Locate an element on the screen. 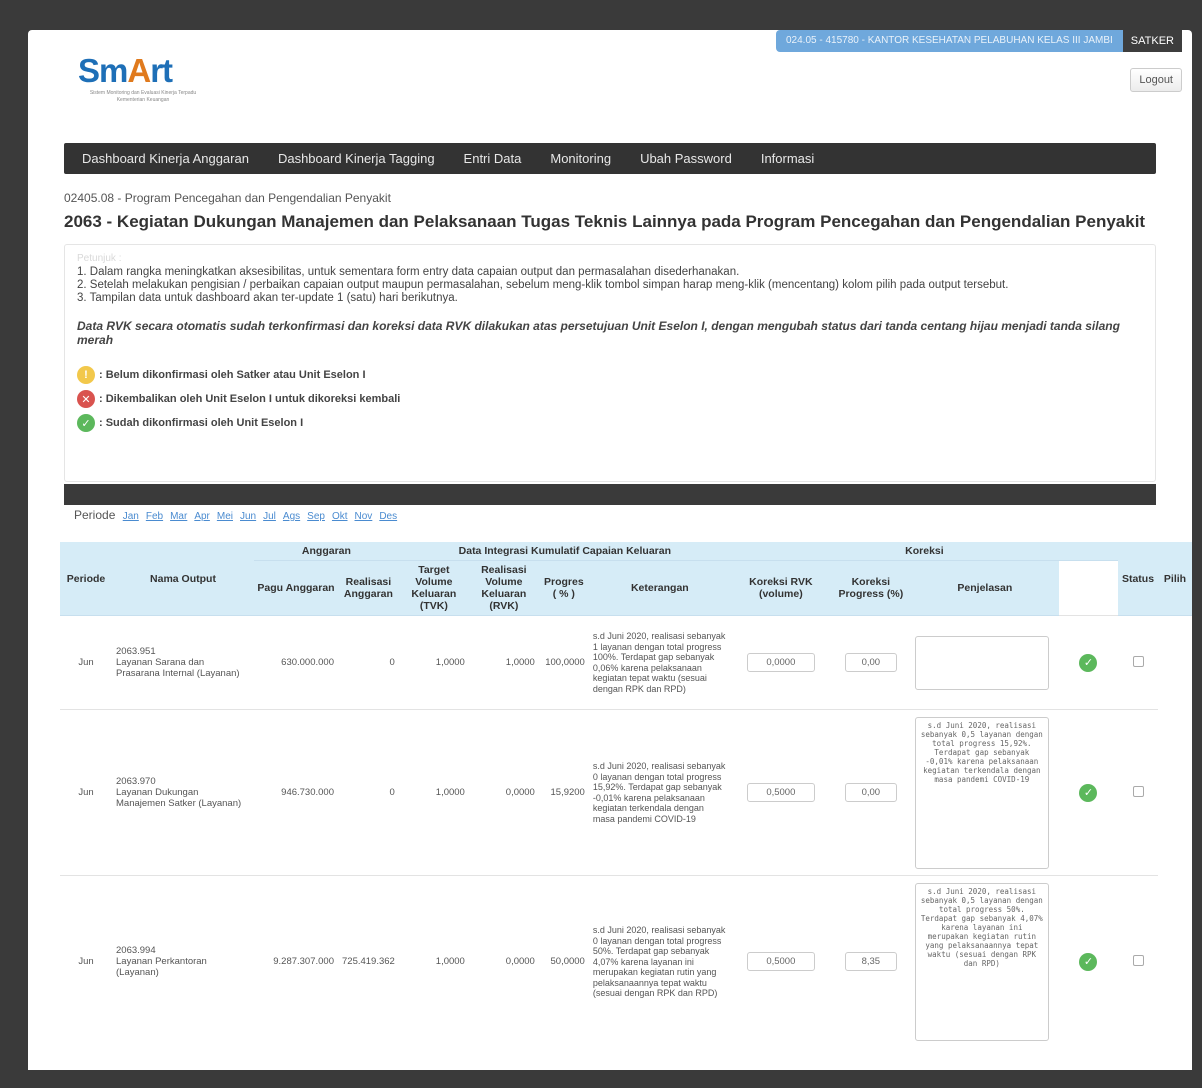 The height and width of the screenshot is (1088, 1202). th-koreksi-rvk: Koreksi RVK (volume) is located at coordinates (780, 588).